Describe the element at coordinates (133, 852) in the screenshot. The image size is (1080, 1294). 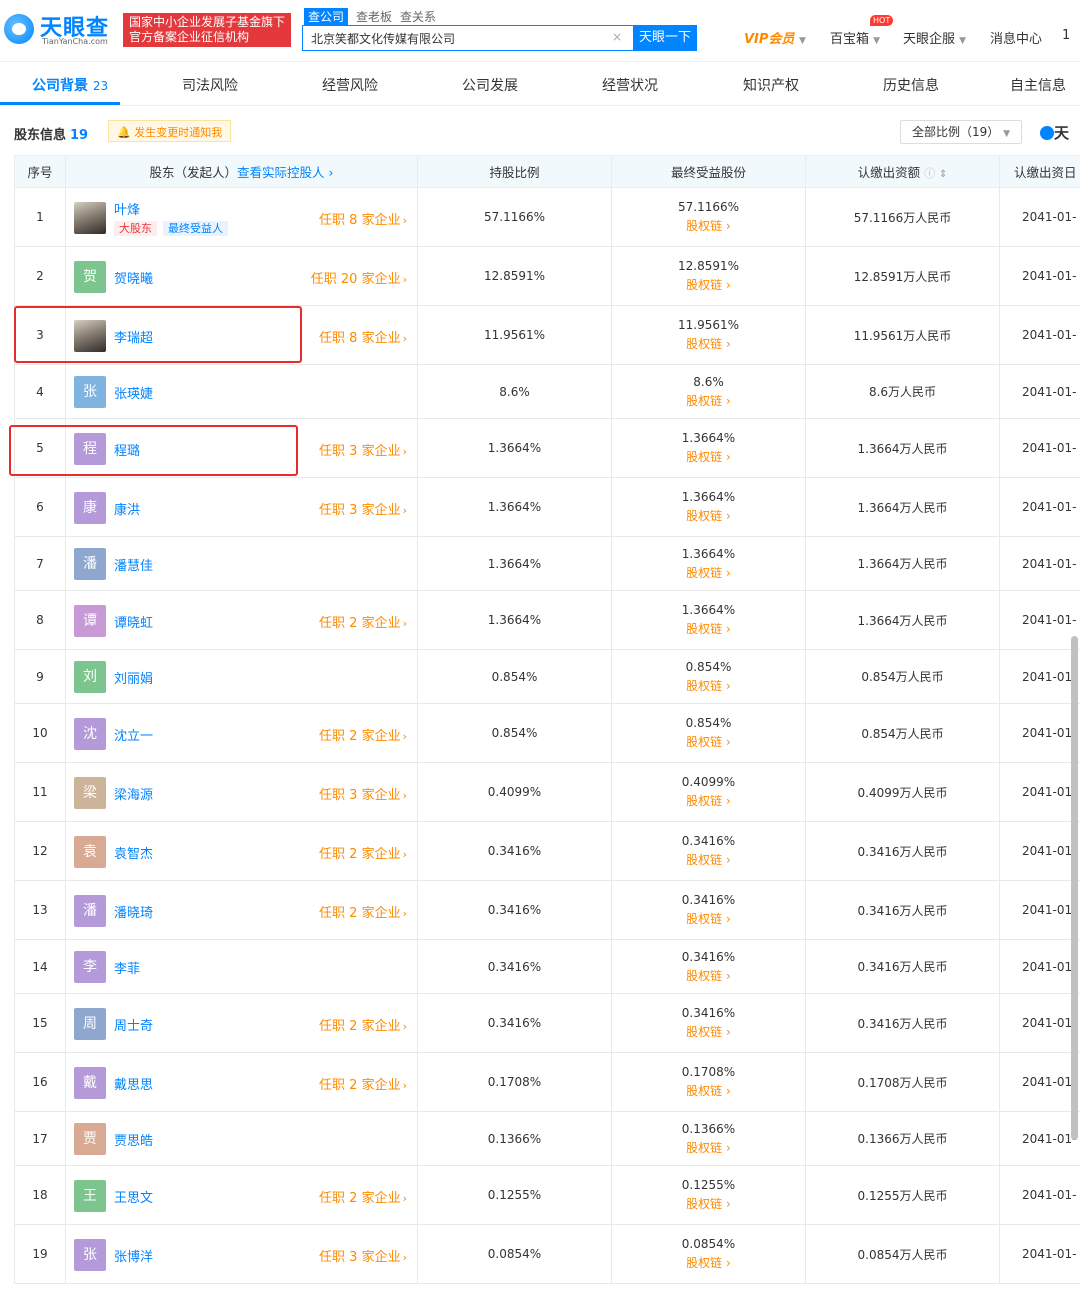
I see `holder-name: 袁智杰` at that location.